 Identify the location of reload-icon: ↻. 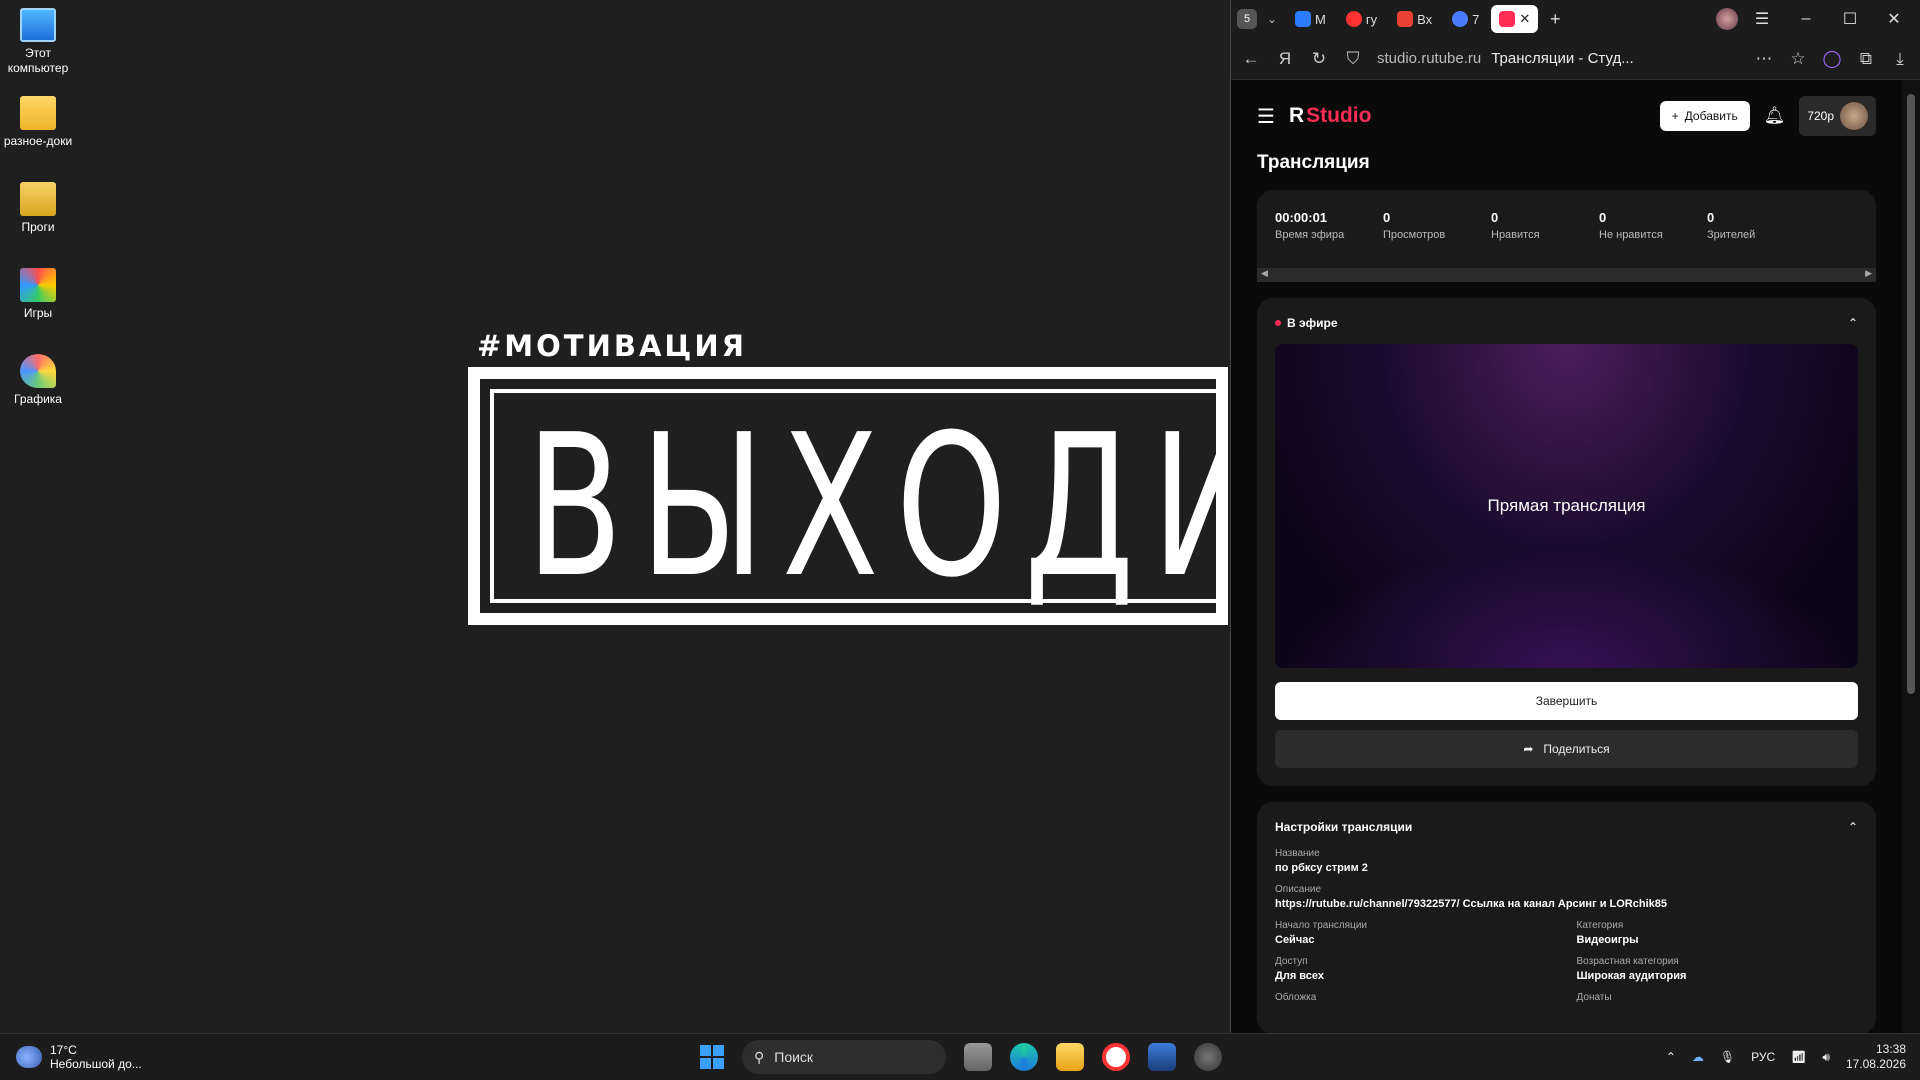
(1319, 59).